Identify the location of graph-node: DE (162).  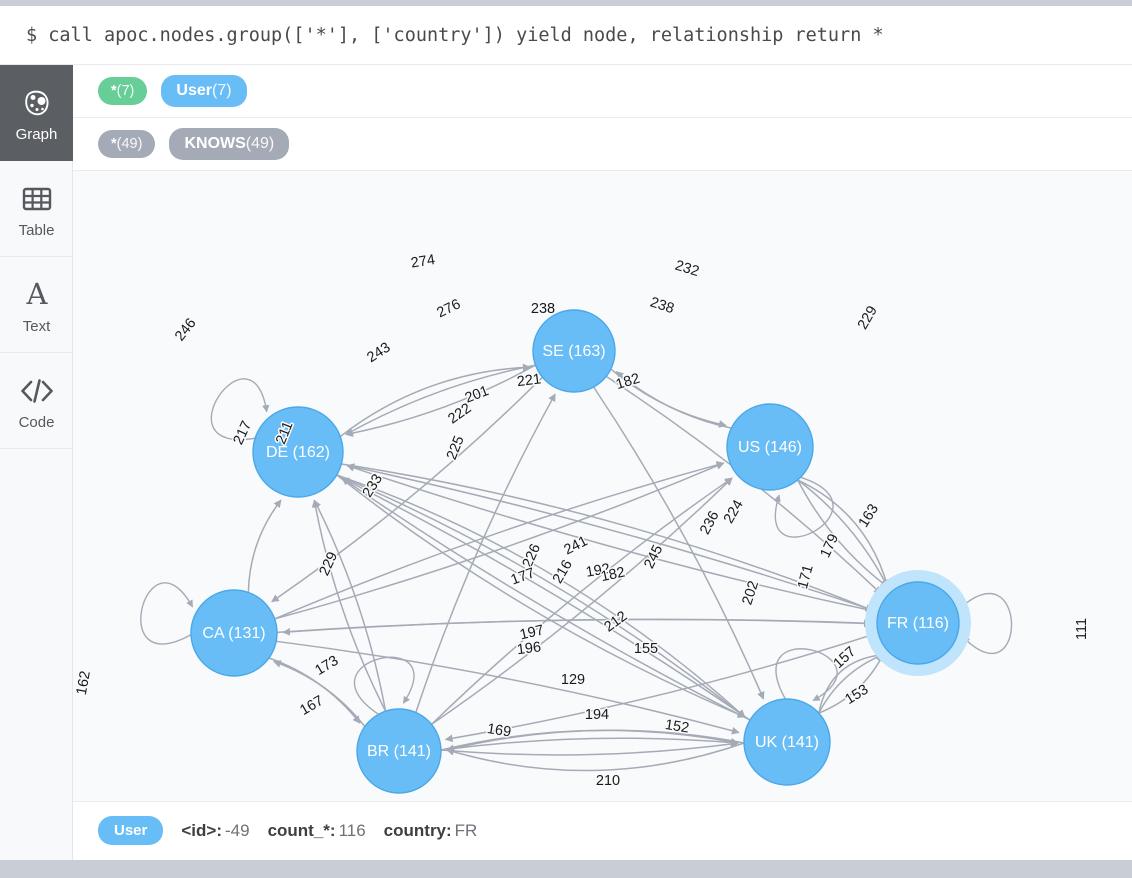
(298, 452).